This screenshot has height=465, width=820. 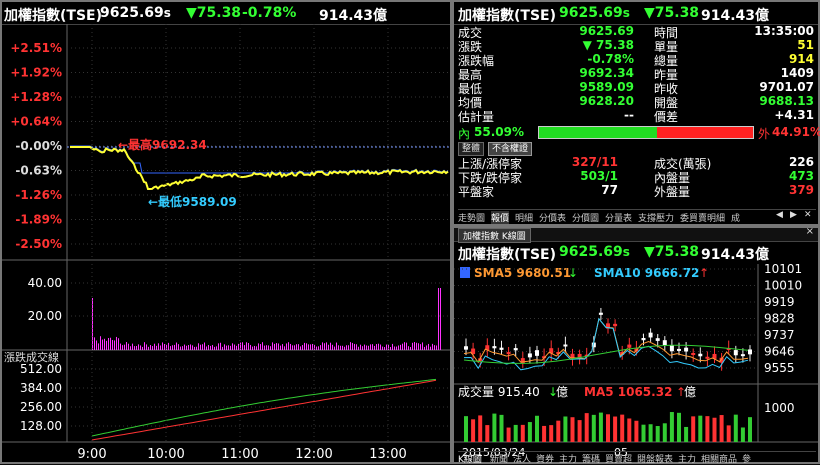 I want to click on kline-y-tick: 9737, so click(x=779, y=335).